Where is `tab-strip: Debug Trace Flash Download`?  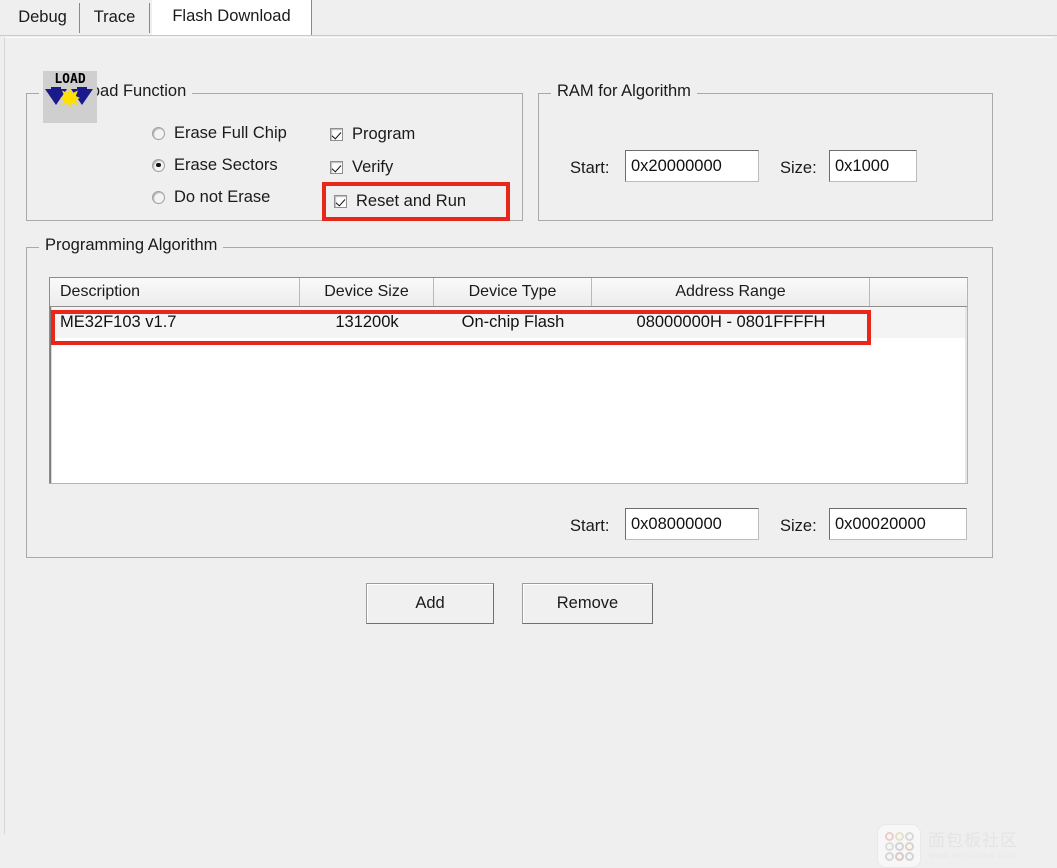
tab-strip: Debug Trace Flash Download is located at coordinates (528, 18).